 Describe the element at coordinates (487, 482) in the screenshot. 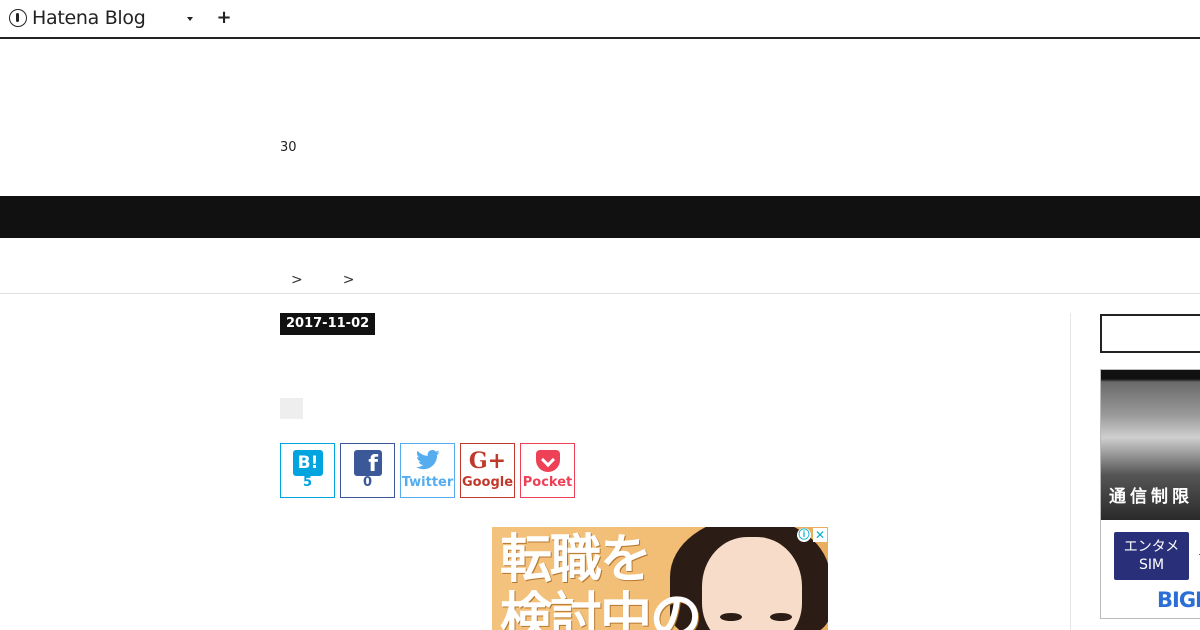

I see `google-label: Google` at that location.